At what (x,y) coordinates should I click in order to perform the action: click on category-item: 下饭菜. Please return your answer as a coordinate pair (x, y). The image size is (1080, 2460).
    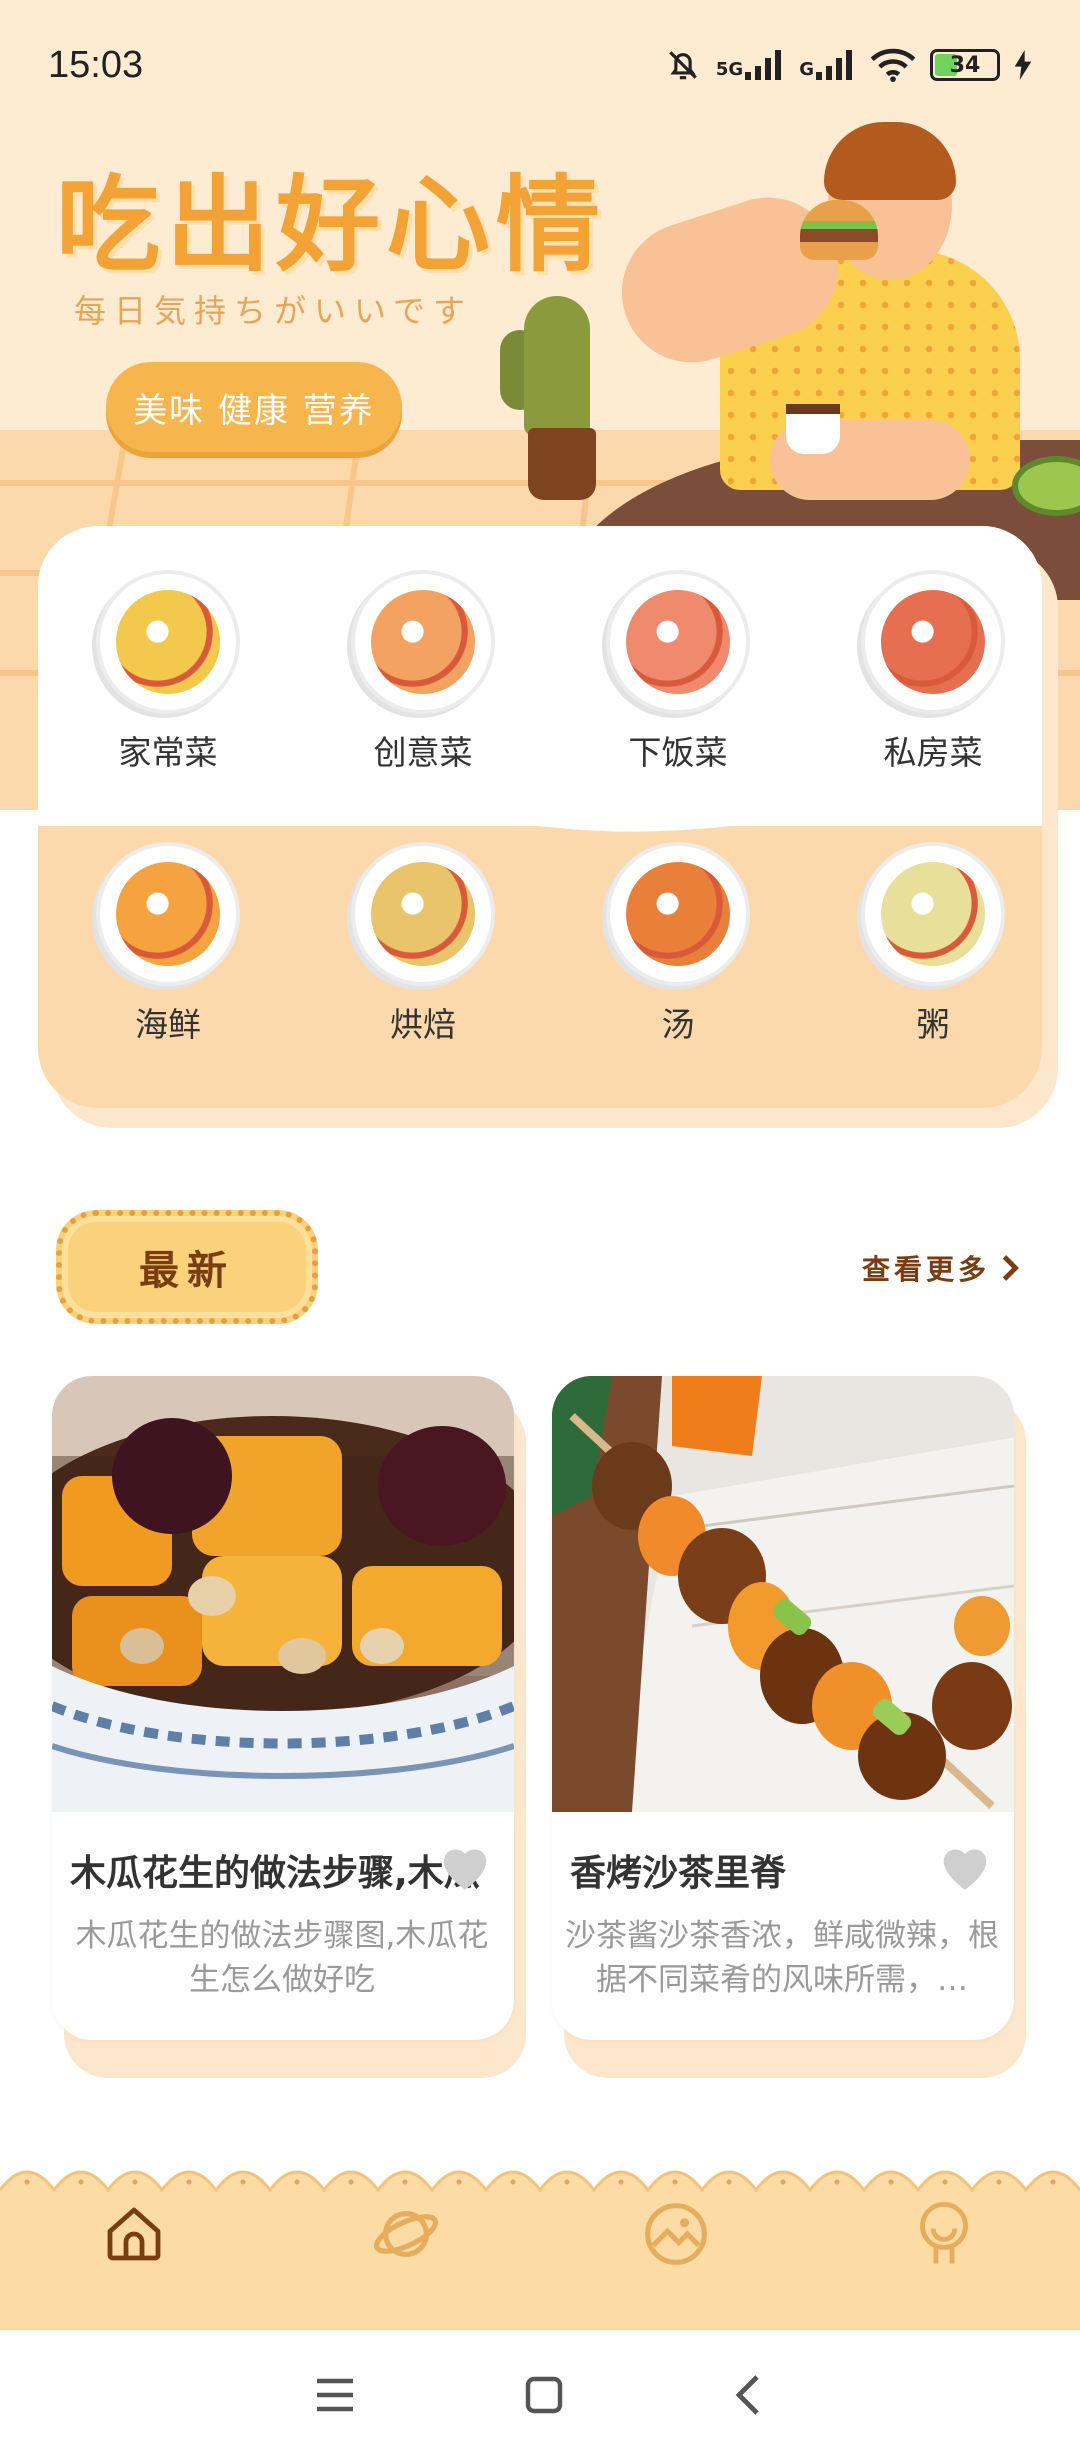
    Looking at the image, I should click on (678, 672).